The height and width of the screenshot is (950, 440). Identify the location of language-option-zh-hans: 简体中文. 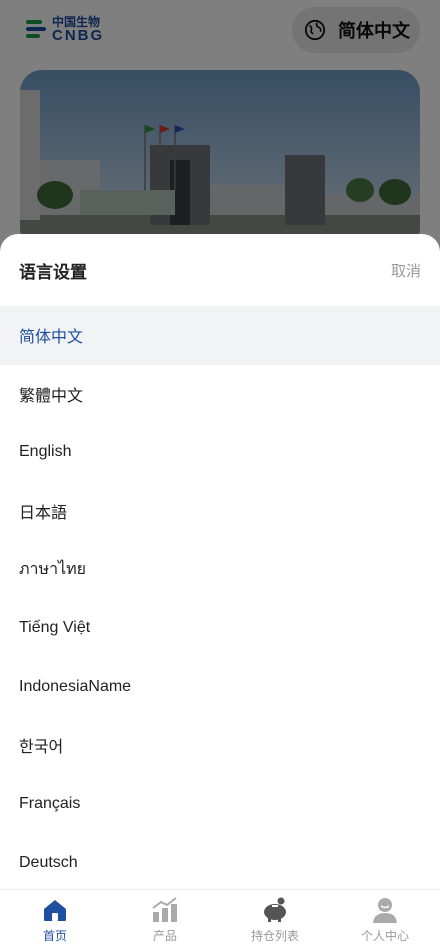
(220, 335).